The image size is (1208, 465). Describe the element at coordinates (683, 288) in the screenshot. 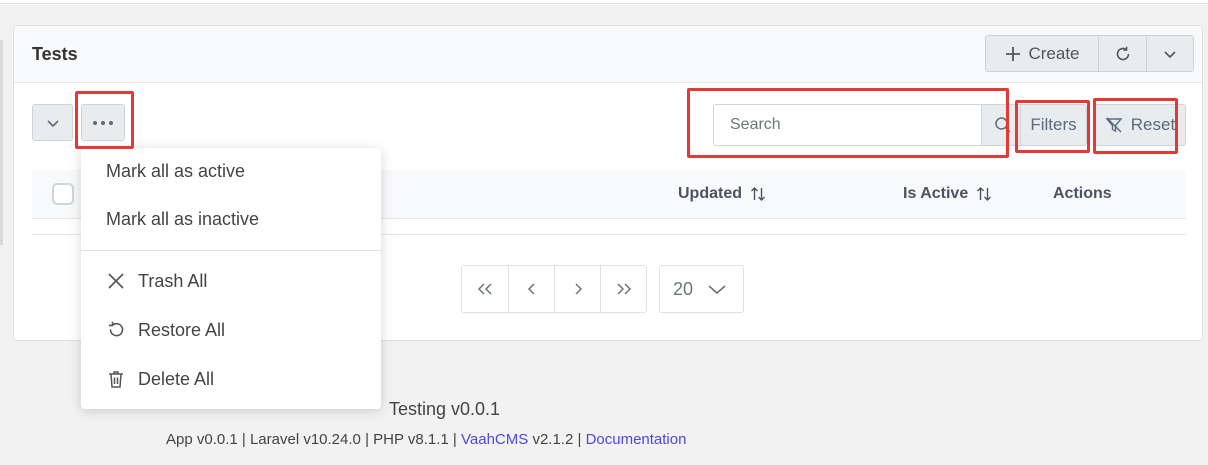

I see `rows-per-page-value: 20` at that location.